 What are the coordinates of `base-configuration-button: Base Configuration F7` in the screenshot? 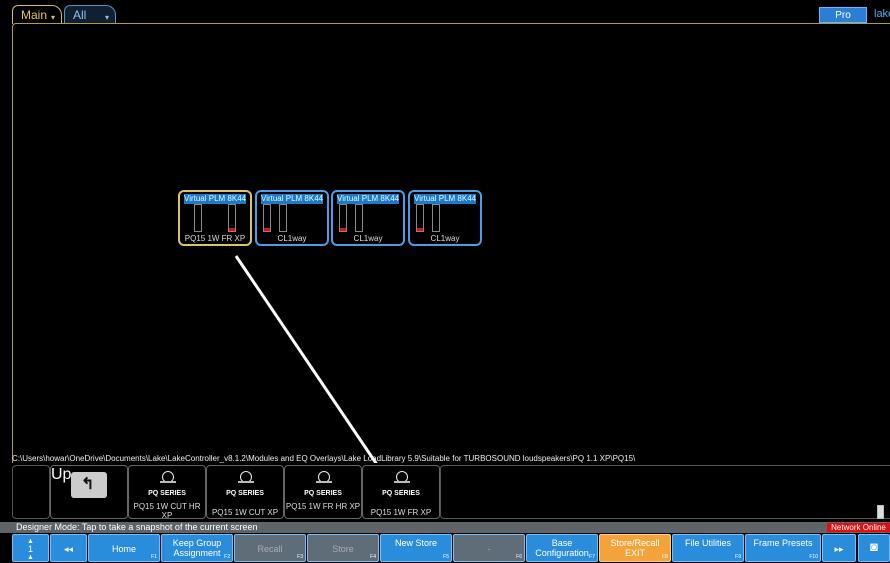 It's located at (562, 548).